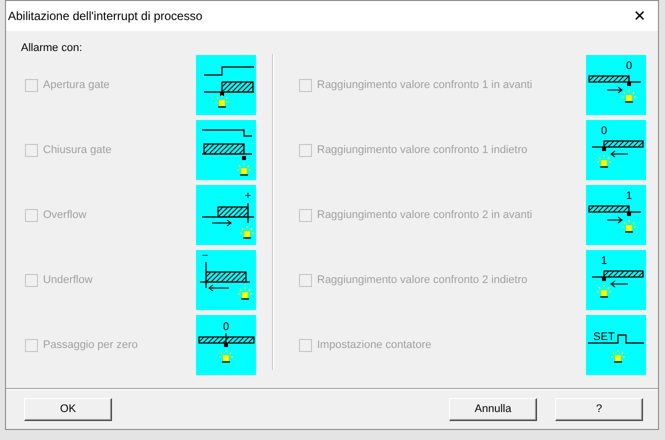 Image resolution: width=665 pixels, height=440 pixels. What do you see at coordinates (616, 345) in the screenshot?
I see `timing-diagram-icon: SET` at bounding box center [616, 345].